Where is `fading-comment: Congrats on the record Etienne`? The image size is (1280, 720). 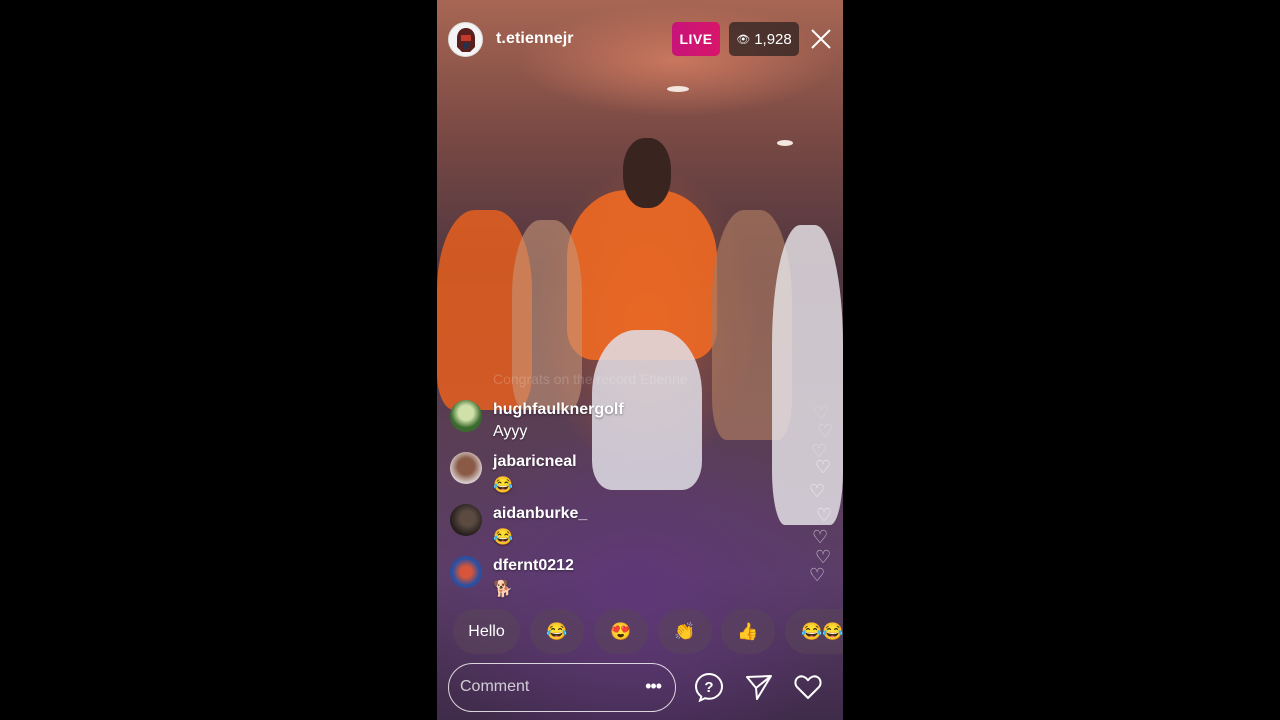
fading-comment: Congrats on the record Etienne is located at coordinates (590, 379).